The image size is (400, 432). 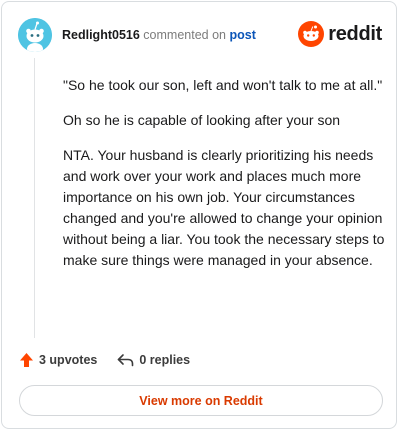 I want to click on username-link: Redlight0516, so click(x=101, y=35).